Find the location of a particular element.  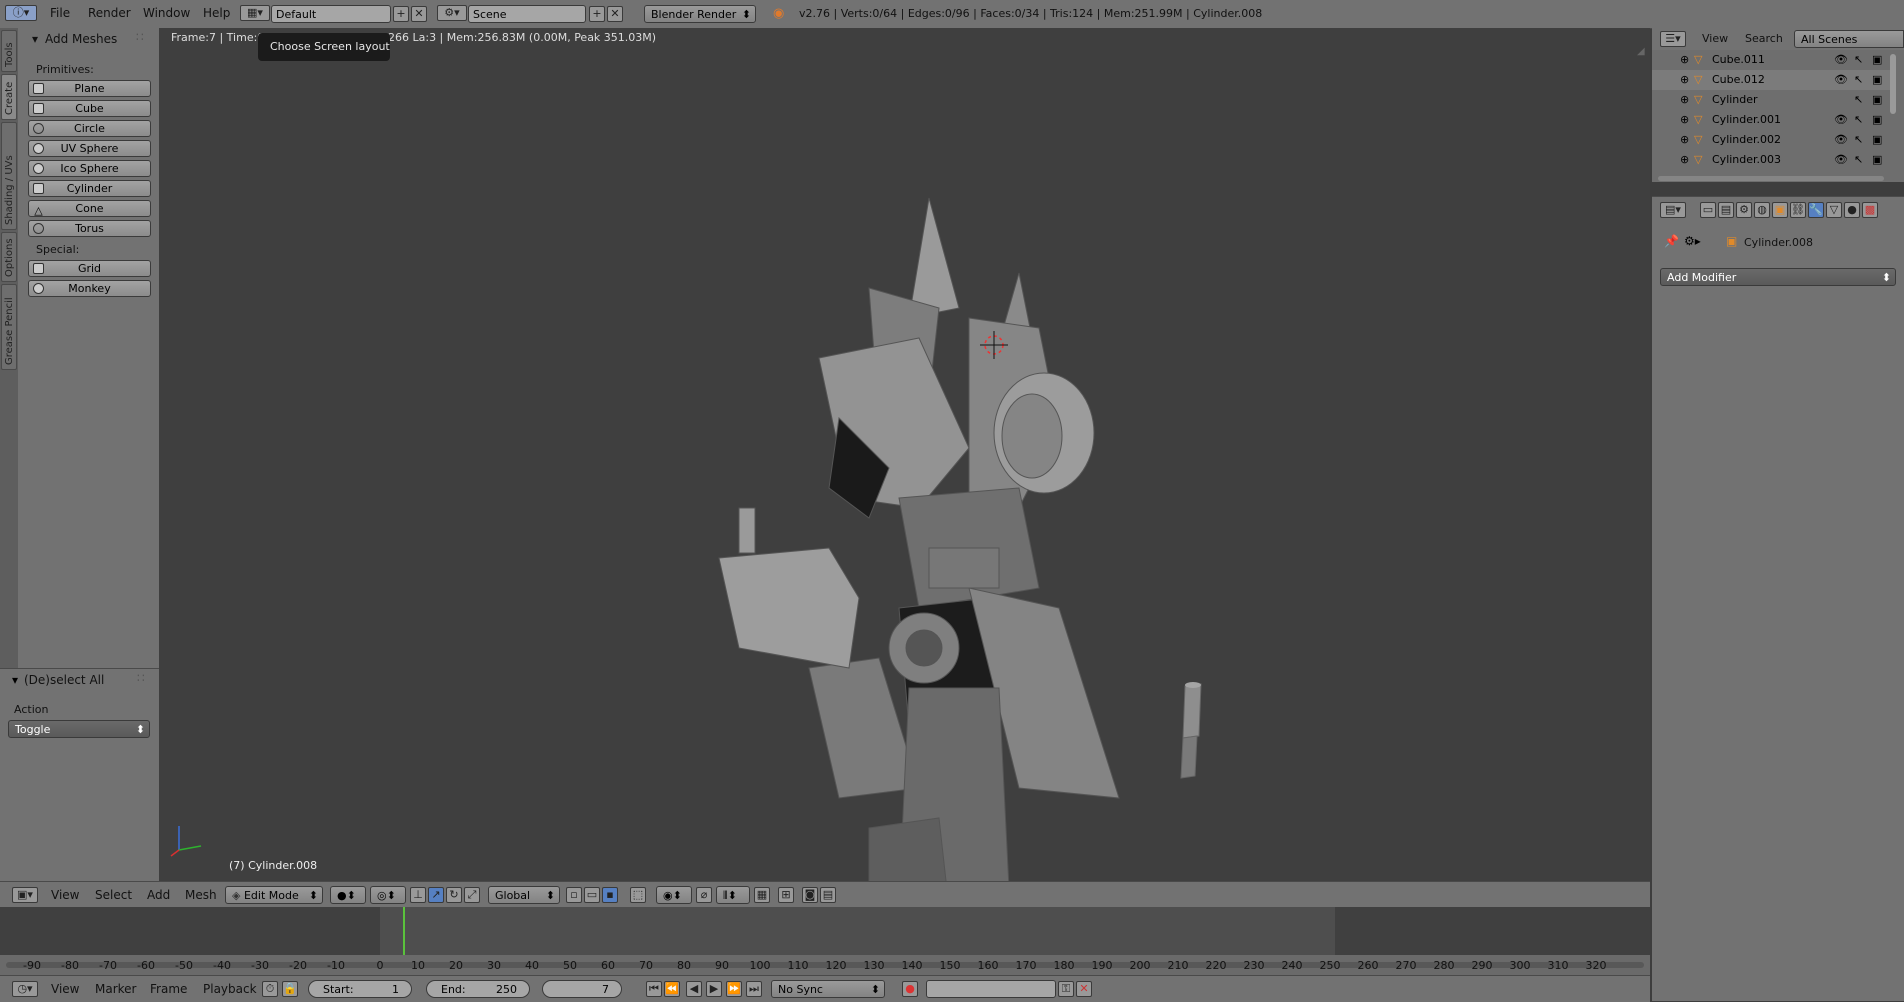

add-circle-button: Circle is located at coordinates (89, 128).